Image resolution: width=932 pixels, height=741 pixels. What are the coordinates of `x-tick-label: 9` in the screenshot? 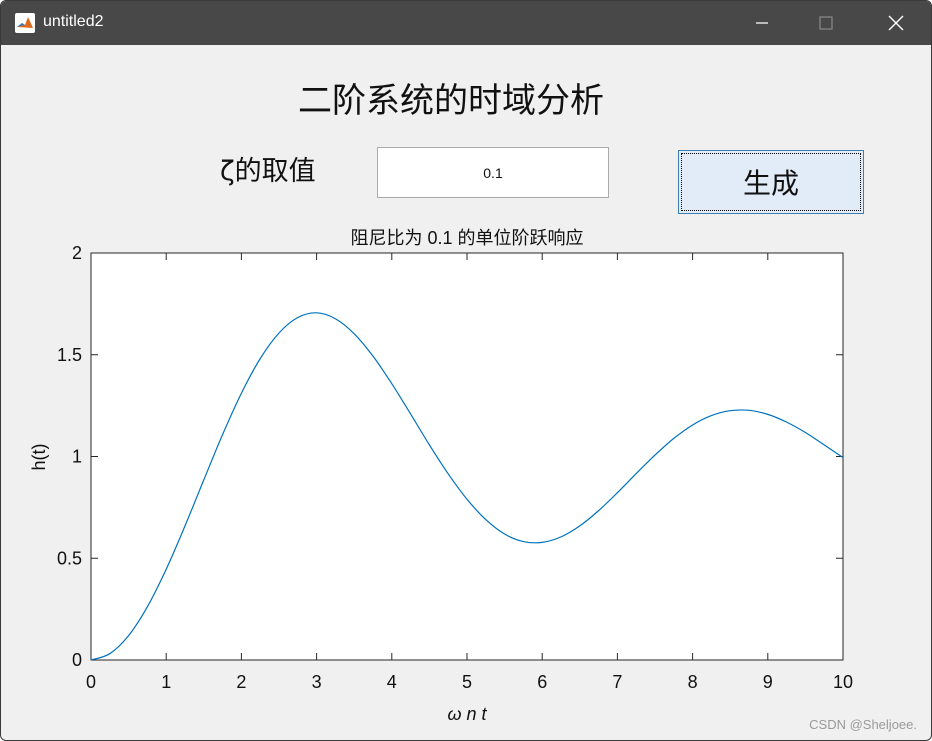 It's located at (768, 682).